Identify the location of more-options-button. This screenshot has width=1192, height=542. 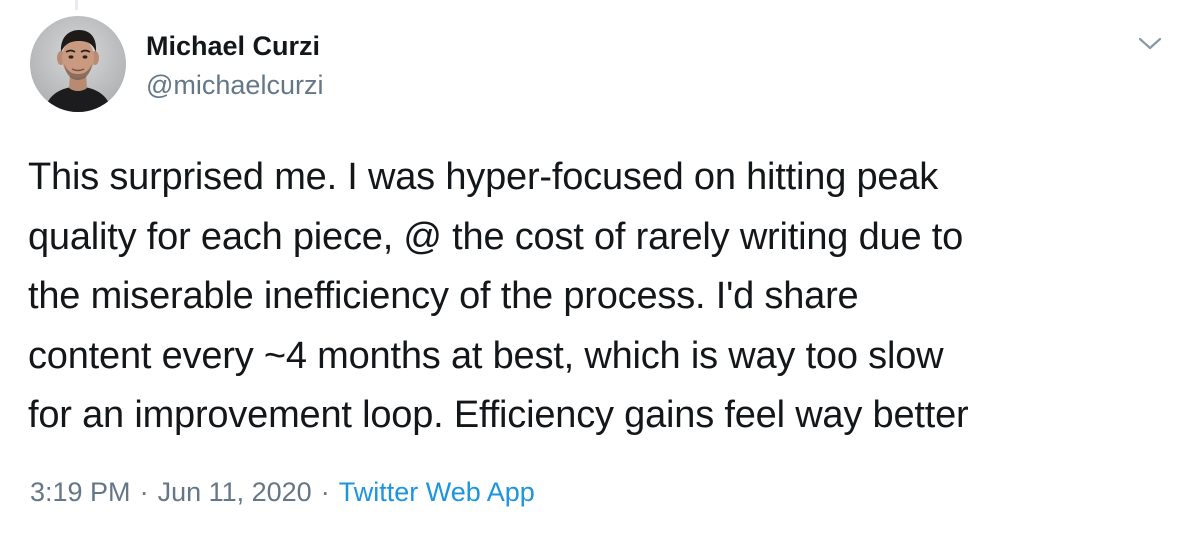
(1150, 44).